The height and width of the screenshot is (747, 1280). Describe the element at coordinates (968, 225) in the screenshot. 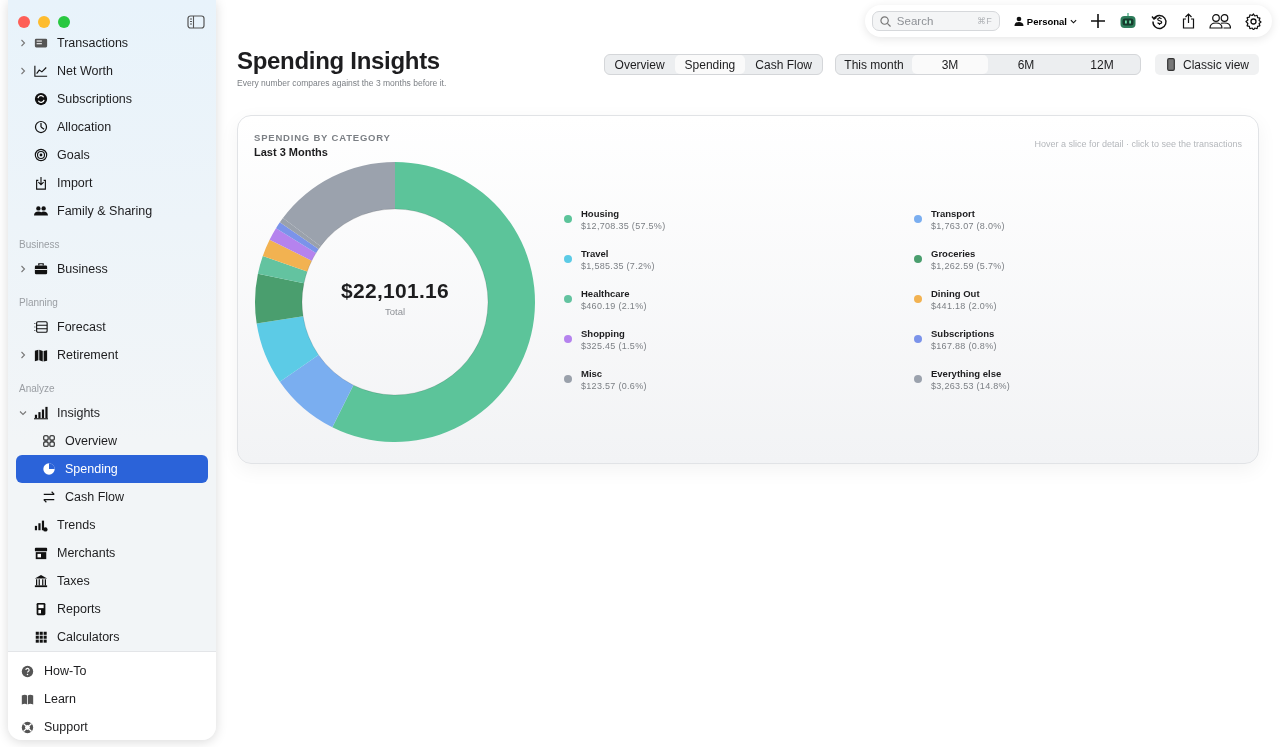

I see `legend-amount: $1,763.07 (8.0%)` at that location.